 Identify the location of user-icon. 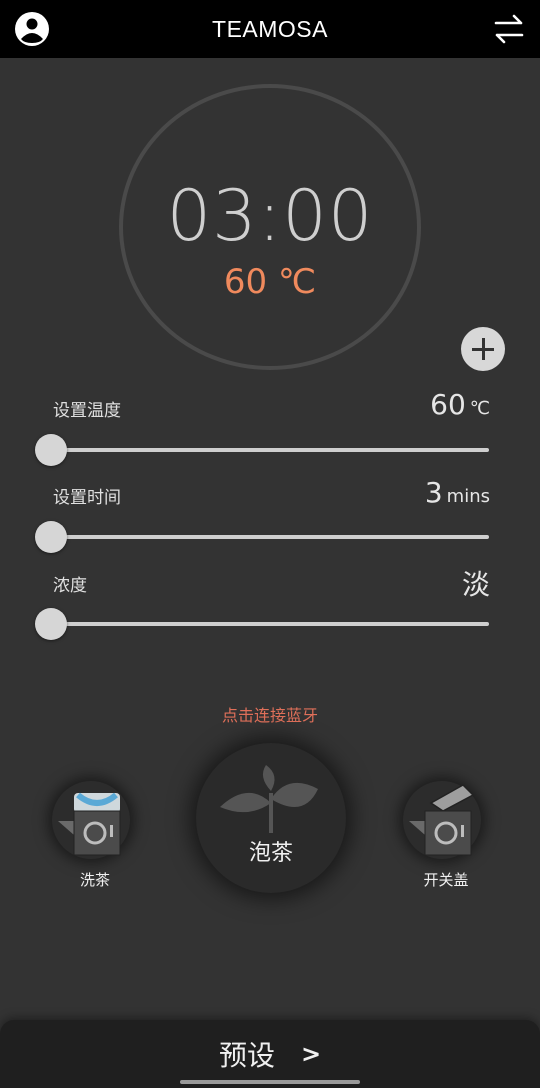
(32, 29).